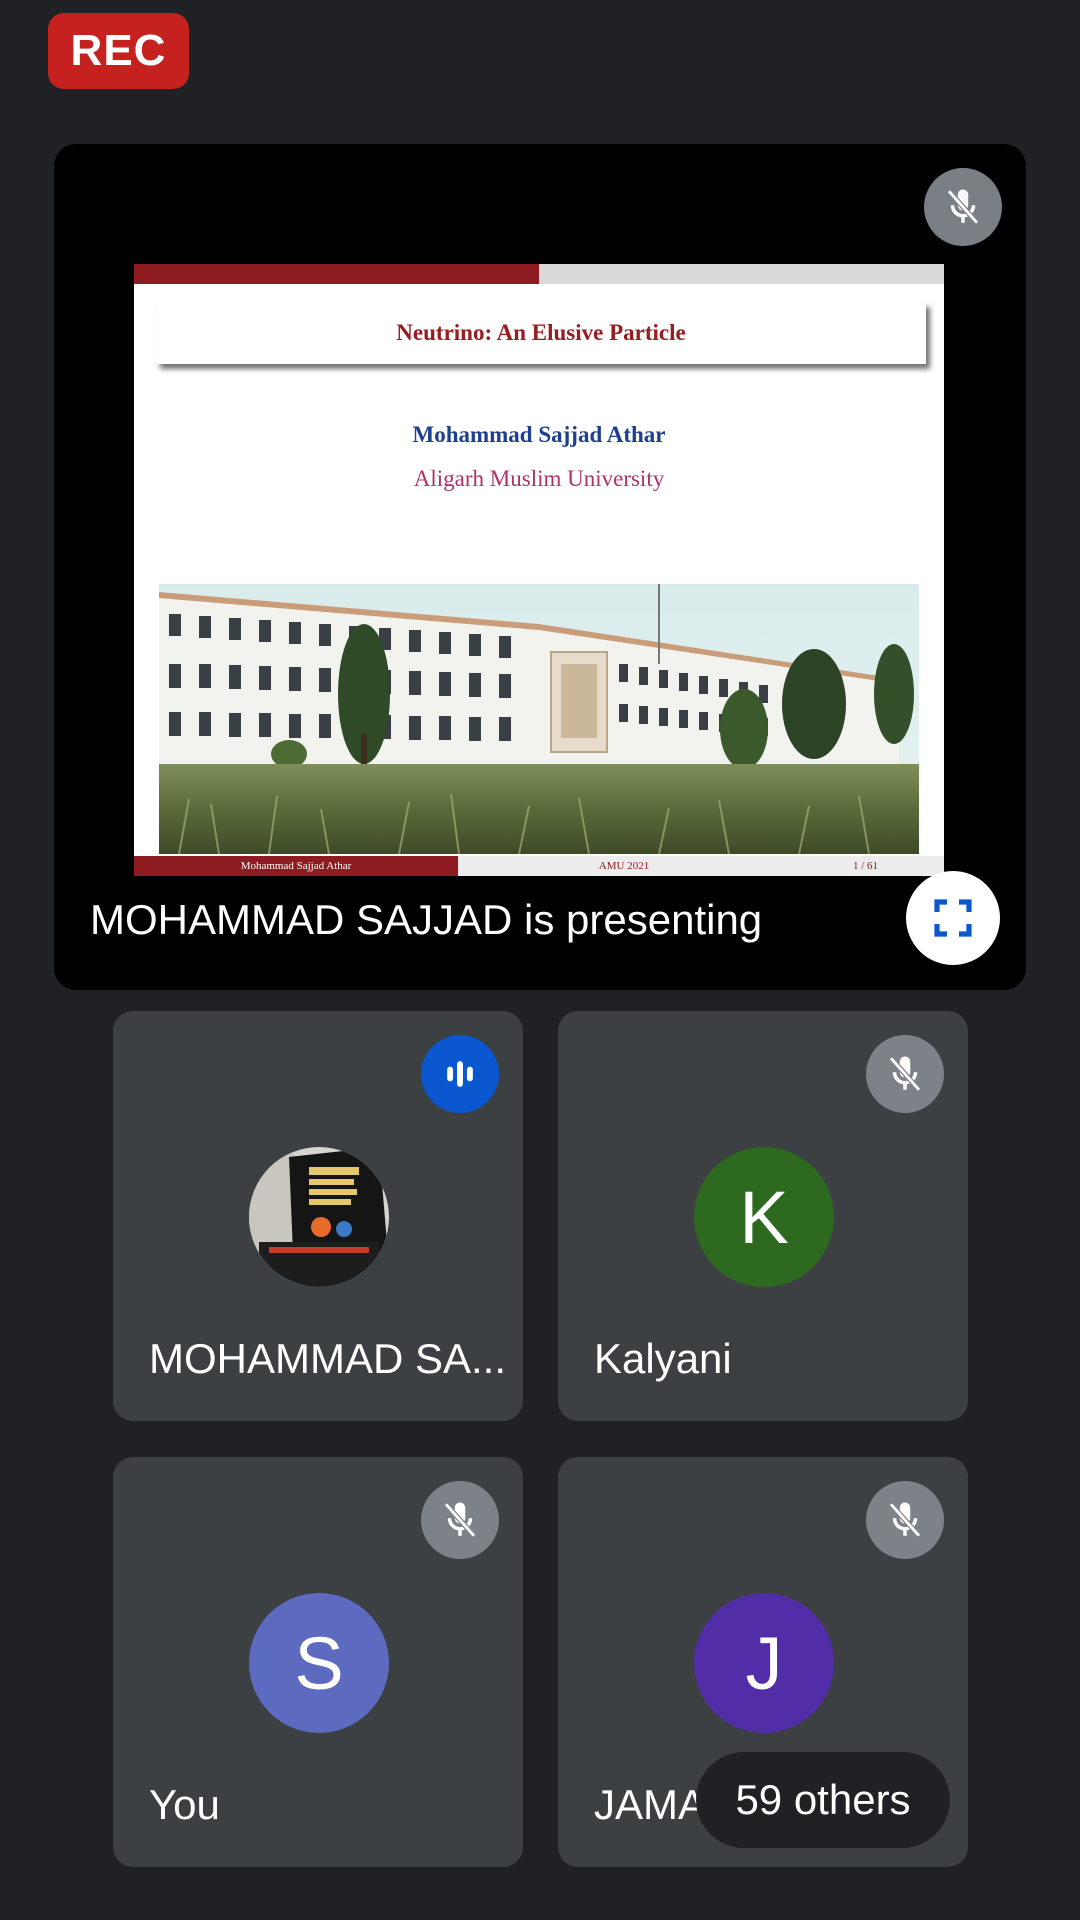  Describe the element at coordinates (184, 1804) in the screenshot. I see `participant-name: You` at that location.